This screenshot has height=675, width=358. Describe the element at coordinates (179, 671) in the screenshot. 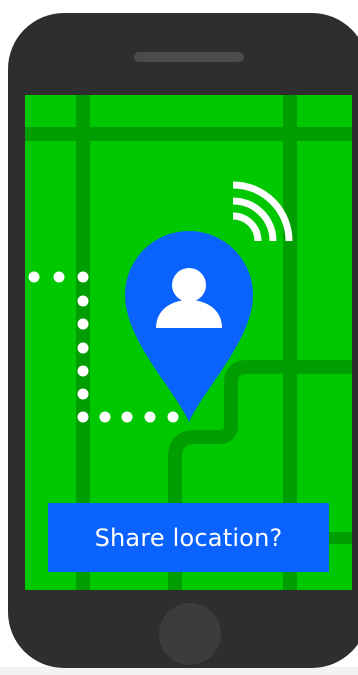

I see `ground-shadow` at that location.